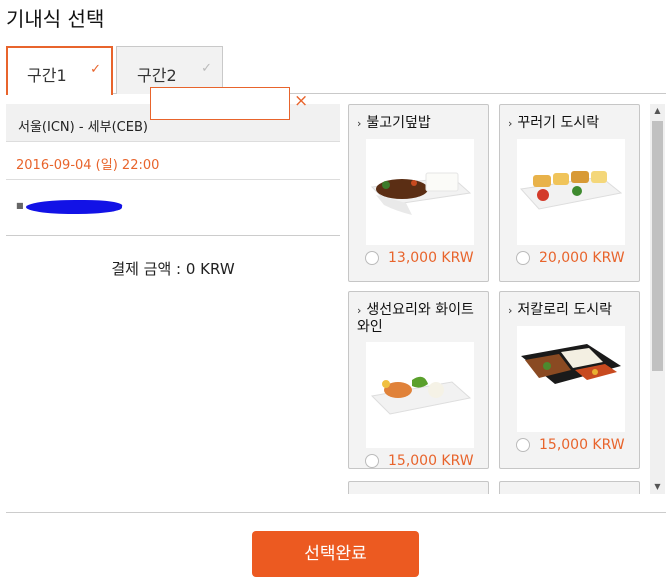 The image size is (672, 580). Describe the element at coordinates (657, 246) in the screenshot. I see `scroll-thumb` at that location.